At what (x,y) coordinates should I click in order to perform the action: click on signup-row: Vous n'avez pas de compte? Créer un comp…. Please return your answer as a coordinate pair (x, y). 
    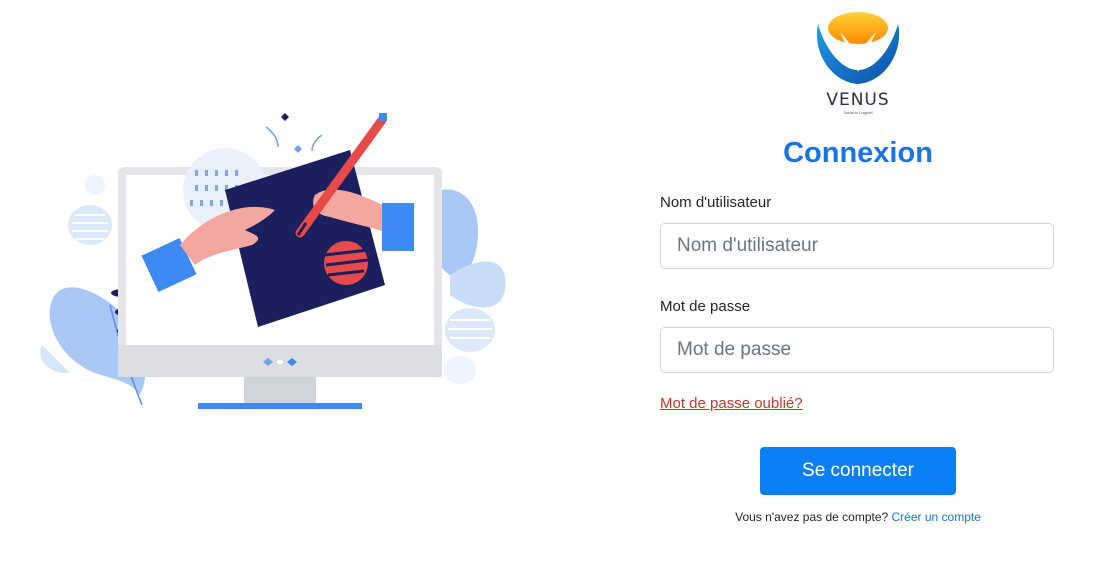
    Looking at the image, I should click on (858, 517).